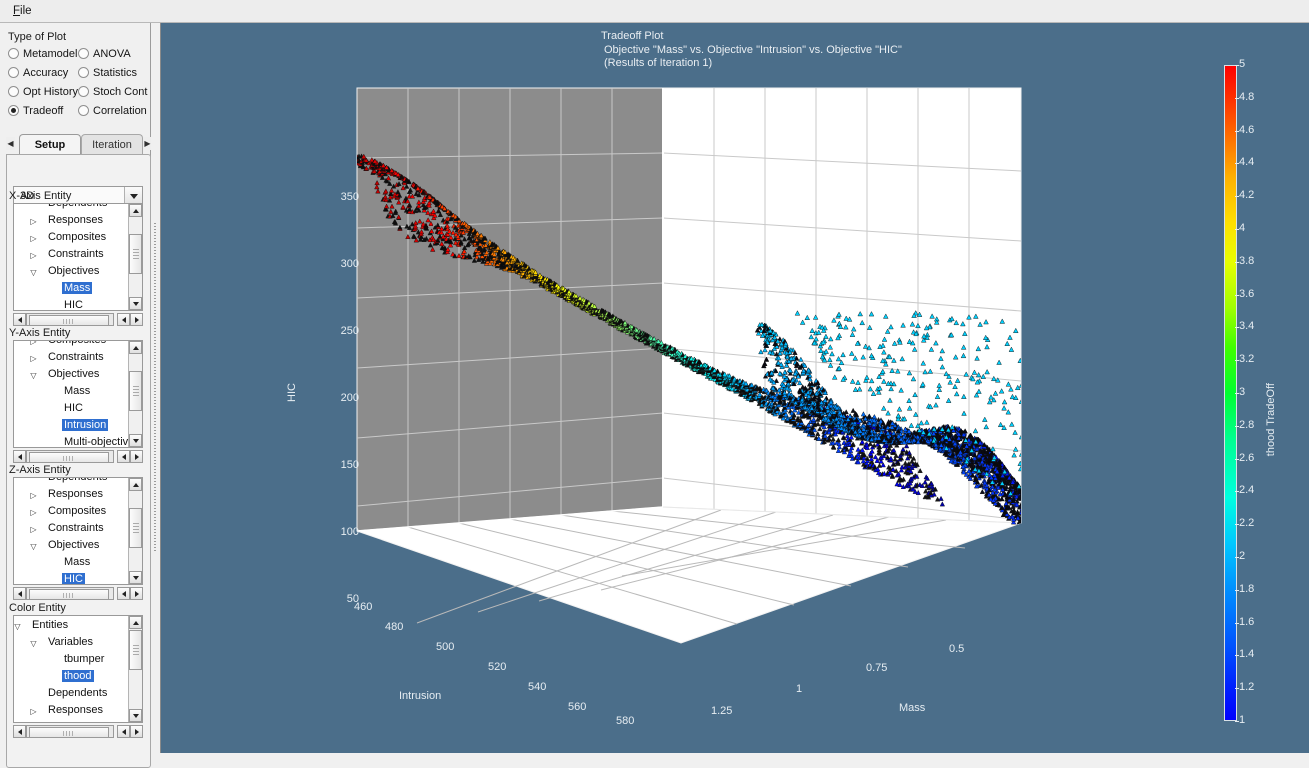 The width and height of the screenshot is (1309, 768). Describe the element at coordinates (38, 76) in the screenshot. I see `radio-accuracy: Accuracy` at that location.